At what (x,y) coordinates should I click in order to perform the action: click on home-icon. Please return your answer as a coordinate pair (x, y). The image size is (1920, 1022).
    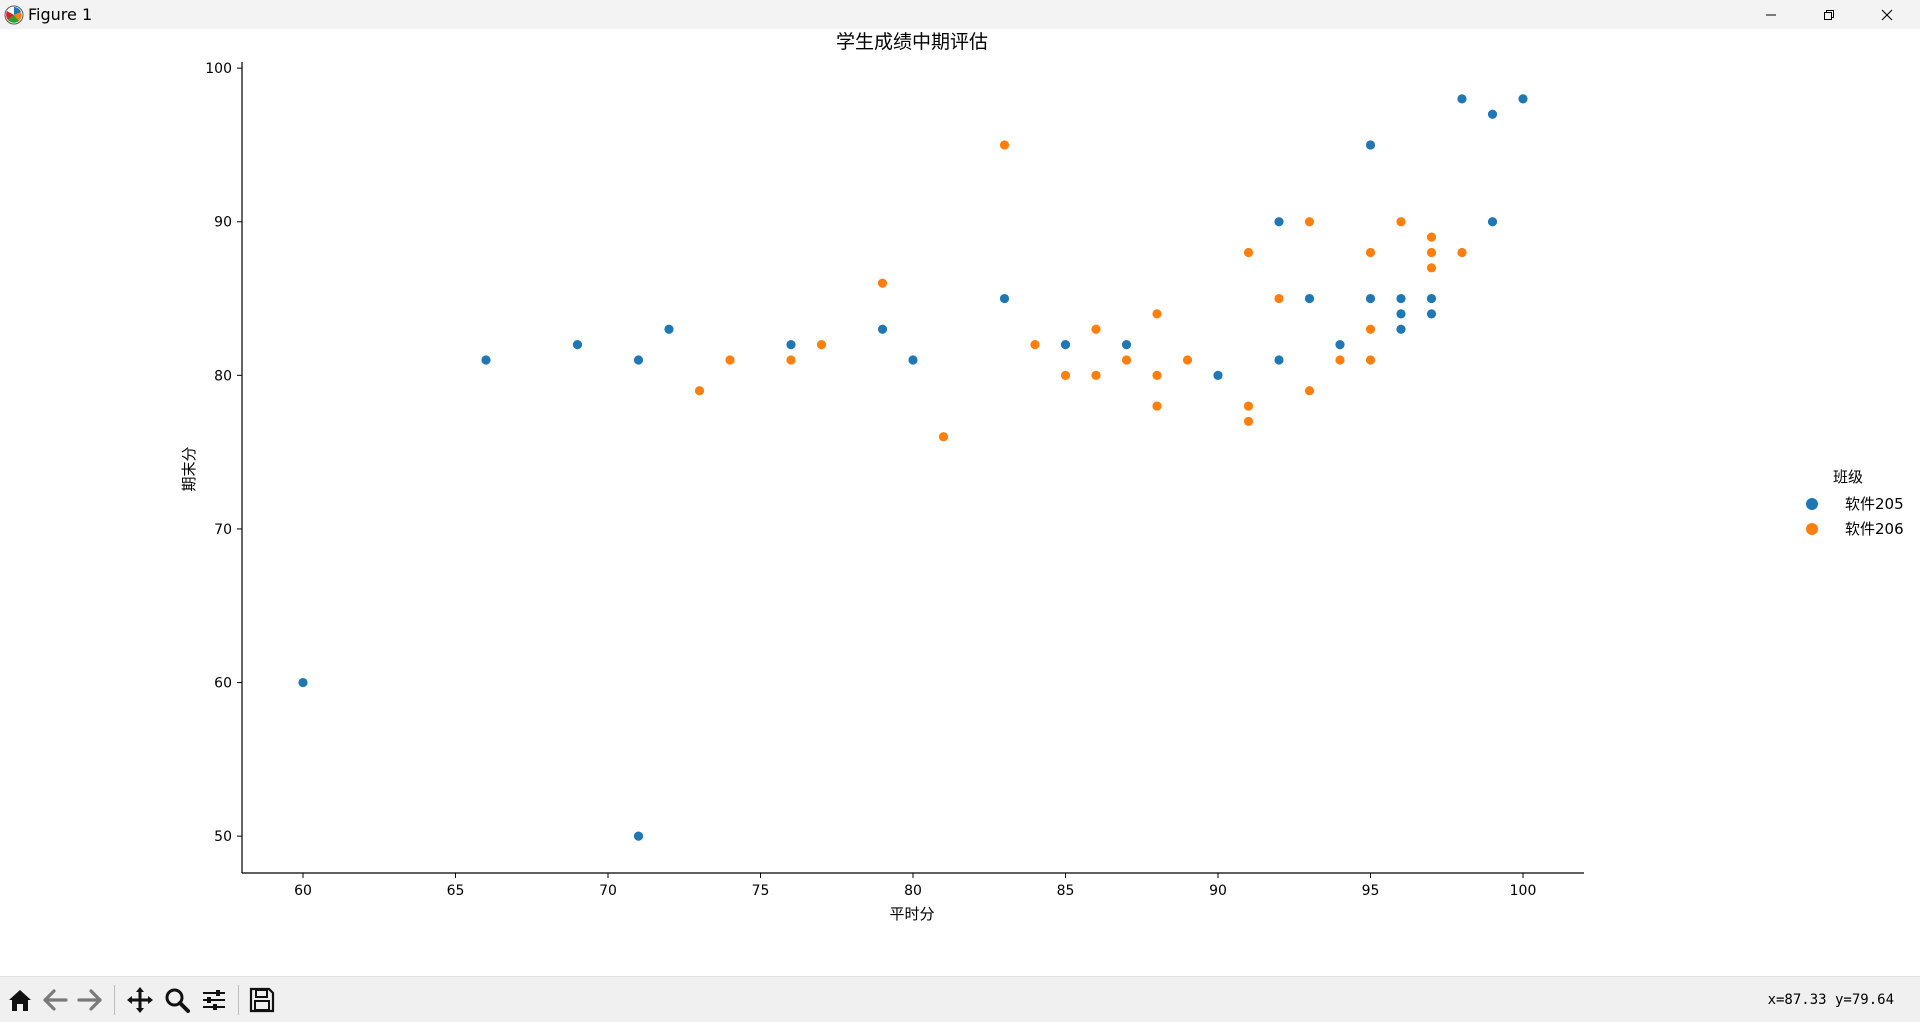
    Looking at the image, I should click on (19, 1000).